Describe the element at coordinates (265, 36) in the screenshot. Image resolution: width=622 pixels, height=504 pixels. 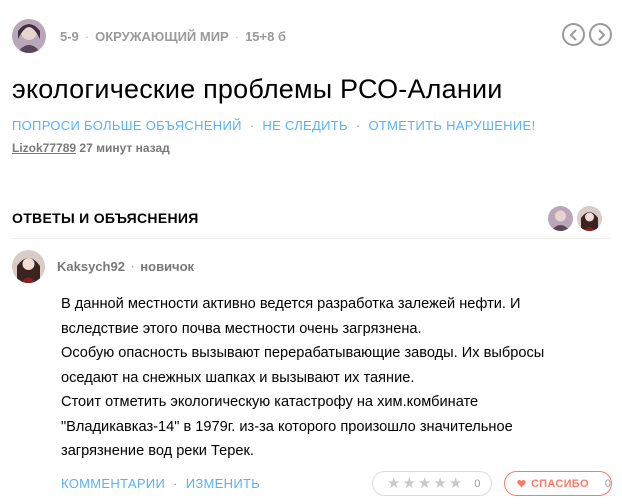
I see `points-label: 15+8 б` at that location.